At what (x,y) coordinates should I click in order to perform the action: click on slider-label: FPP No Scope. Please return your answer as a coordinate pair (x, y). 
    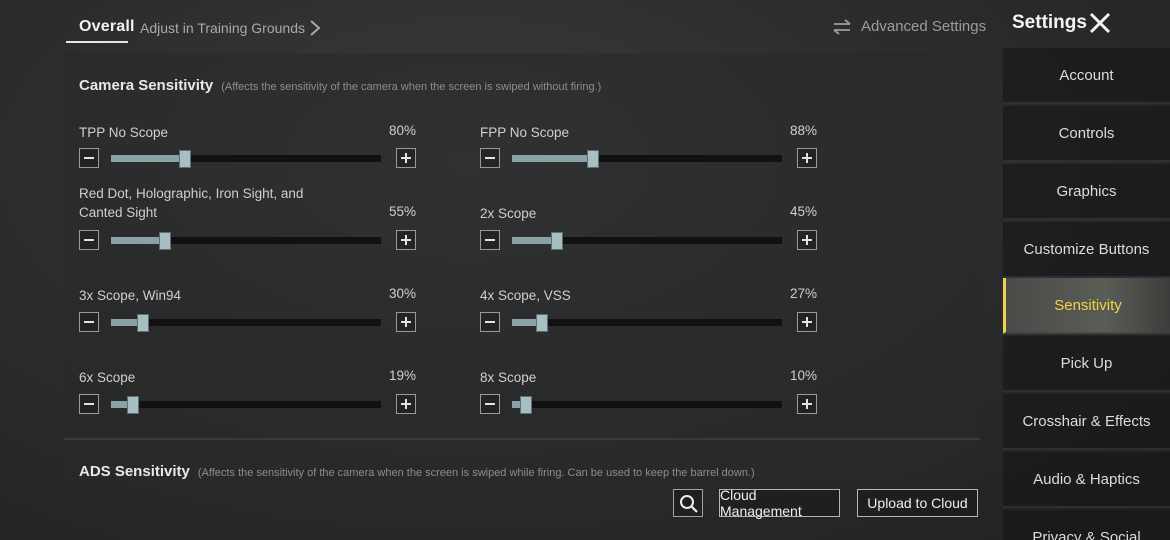
    Looking at the image, I should click on (525, 132).